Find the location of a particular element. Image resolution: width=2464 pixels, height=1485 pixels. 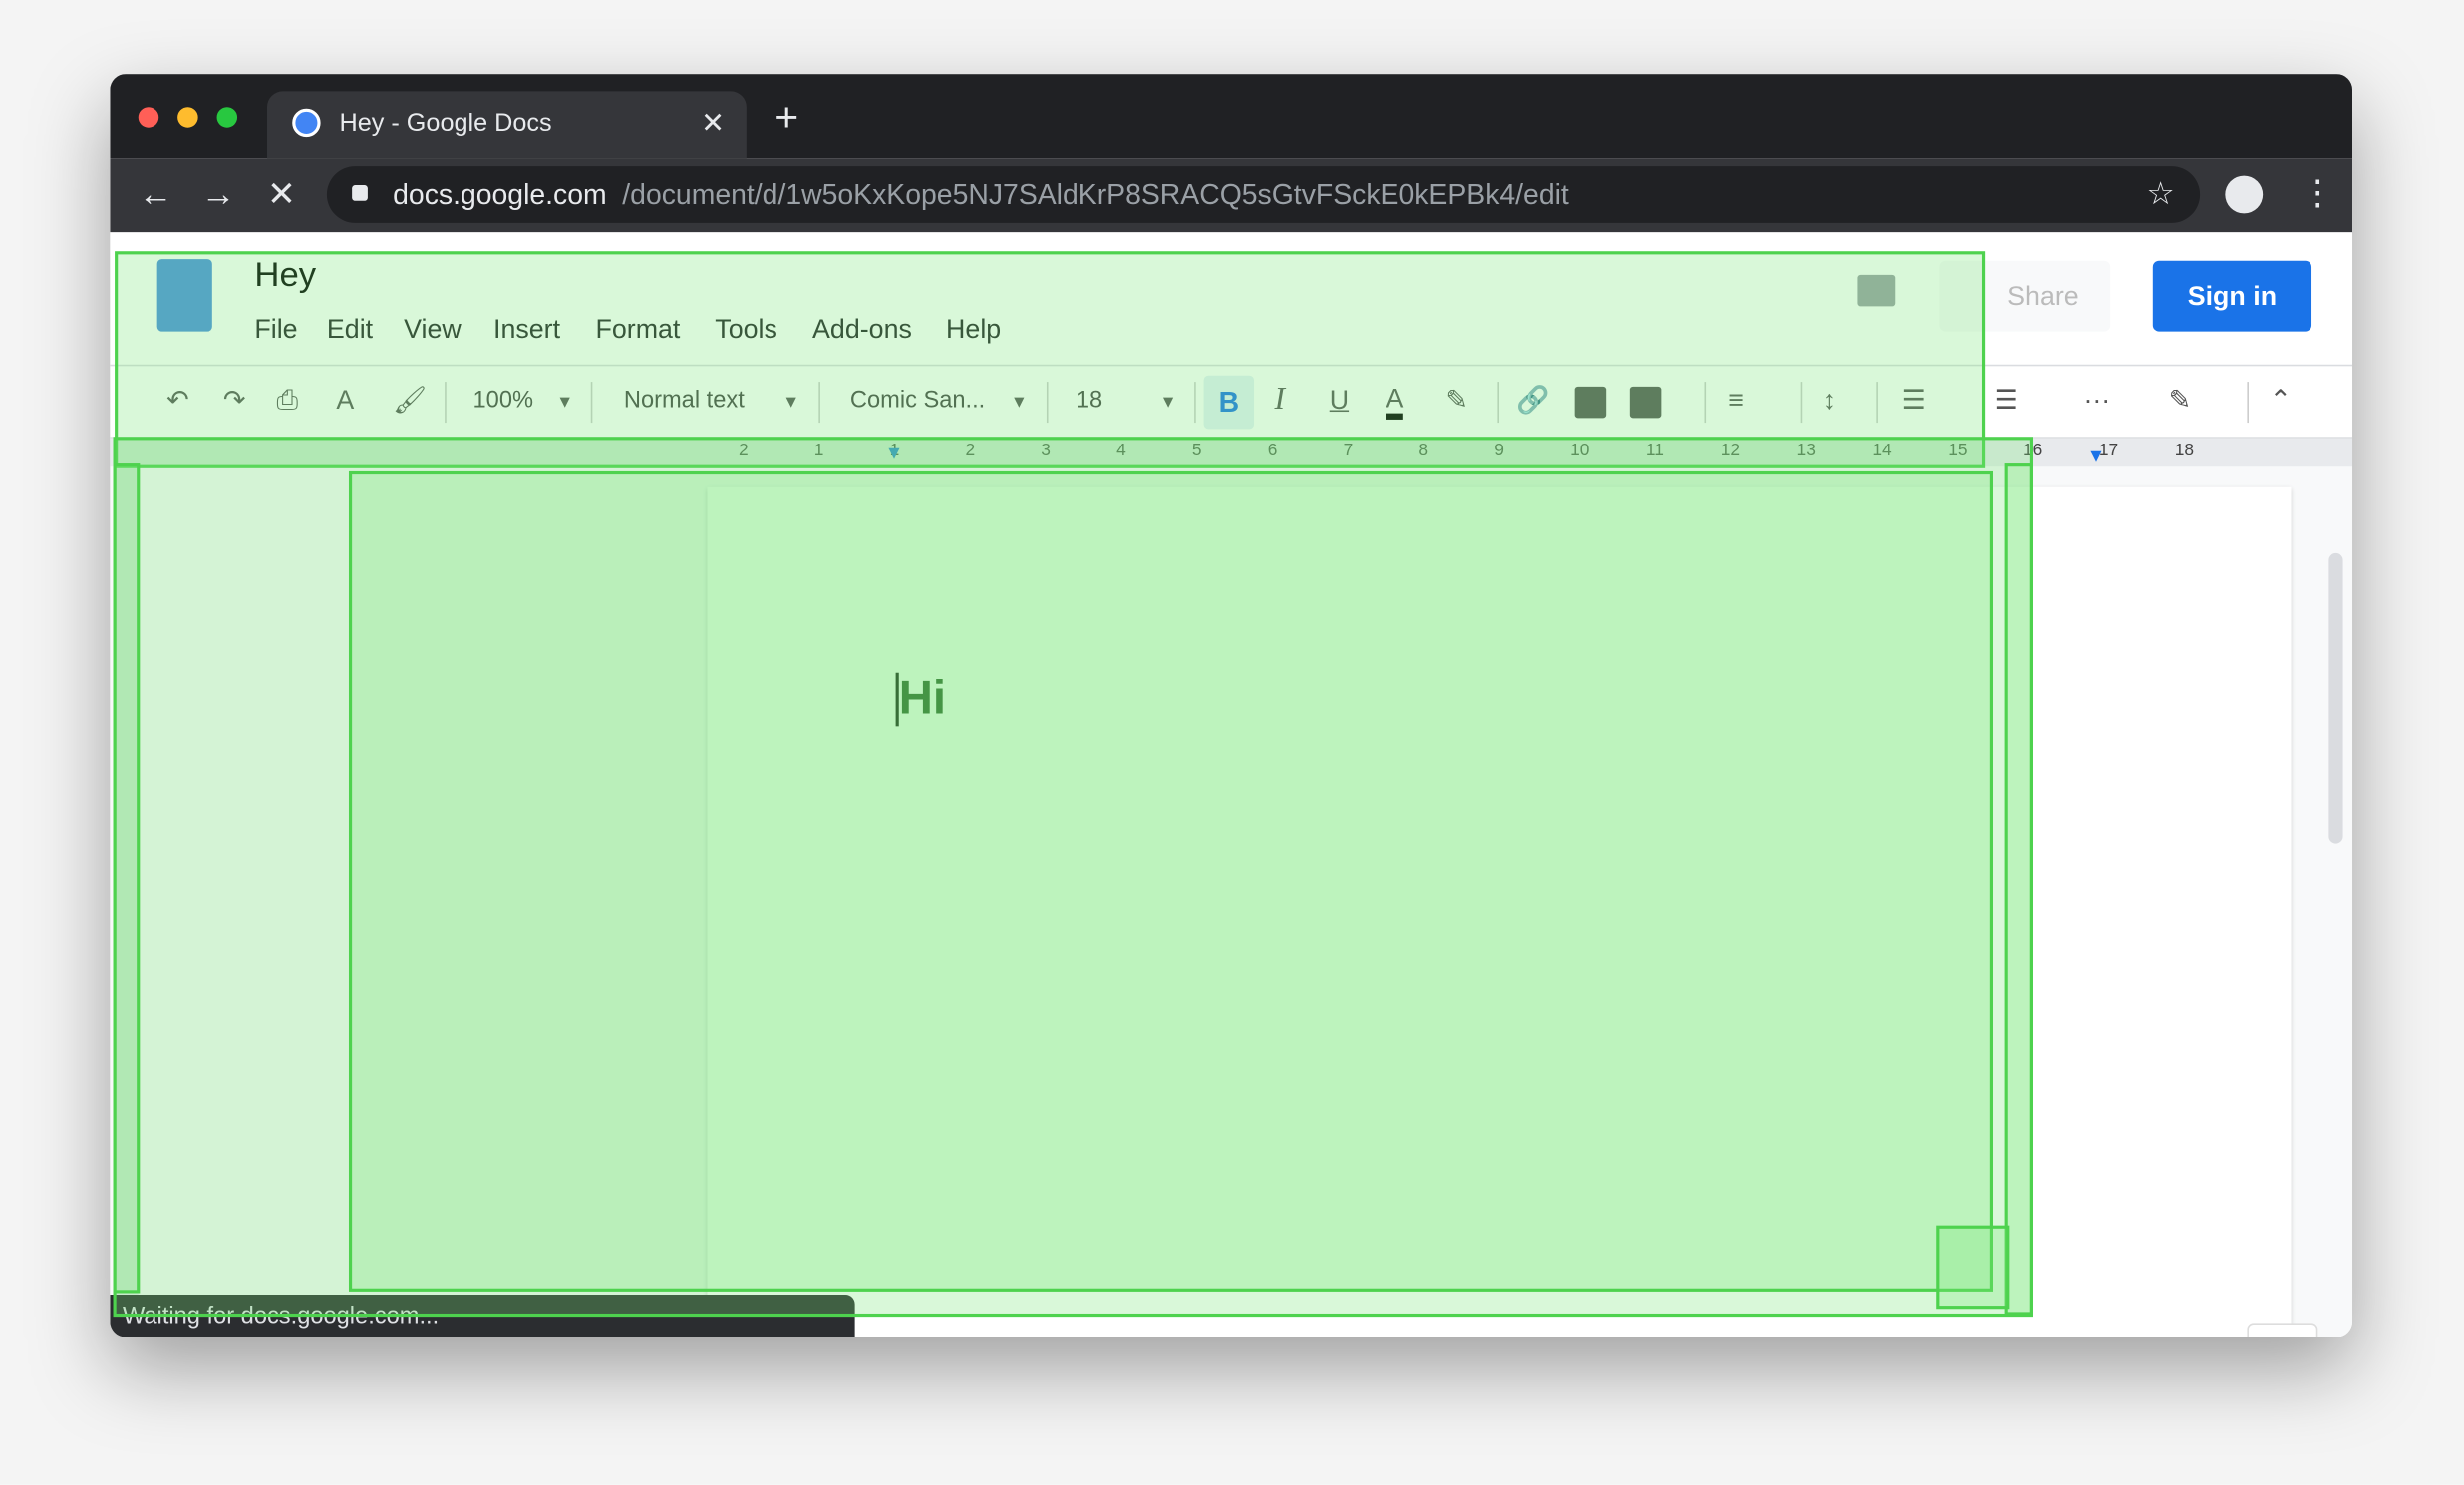

tab-active: Hey - Google Docs ✕ is located at coordinates (507, 125).